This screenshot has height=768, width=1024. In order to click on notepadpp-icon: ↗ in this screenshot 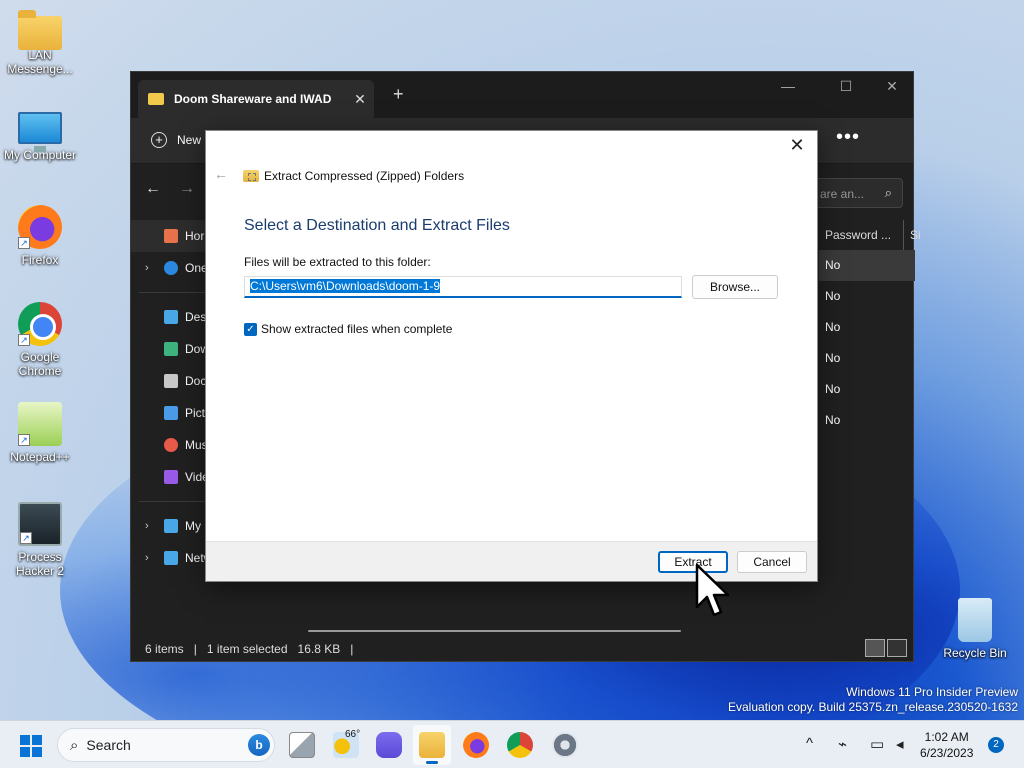, I will do `click(40, 424)`.